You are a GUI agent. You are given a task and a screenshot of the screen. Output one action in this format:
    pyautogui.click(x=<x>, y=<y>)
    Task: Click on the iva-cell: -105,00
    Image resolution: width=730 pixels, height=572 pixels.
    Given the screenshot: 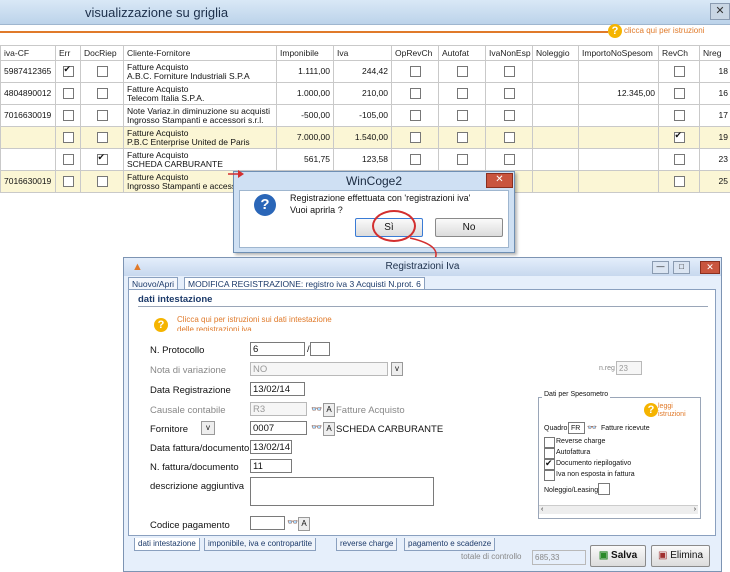 What is the action you would take?
    pyautogui.click(x=363, y=116)
    